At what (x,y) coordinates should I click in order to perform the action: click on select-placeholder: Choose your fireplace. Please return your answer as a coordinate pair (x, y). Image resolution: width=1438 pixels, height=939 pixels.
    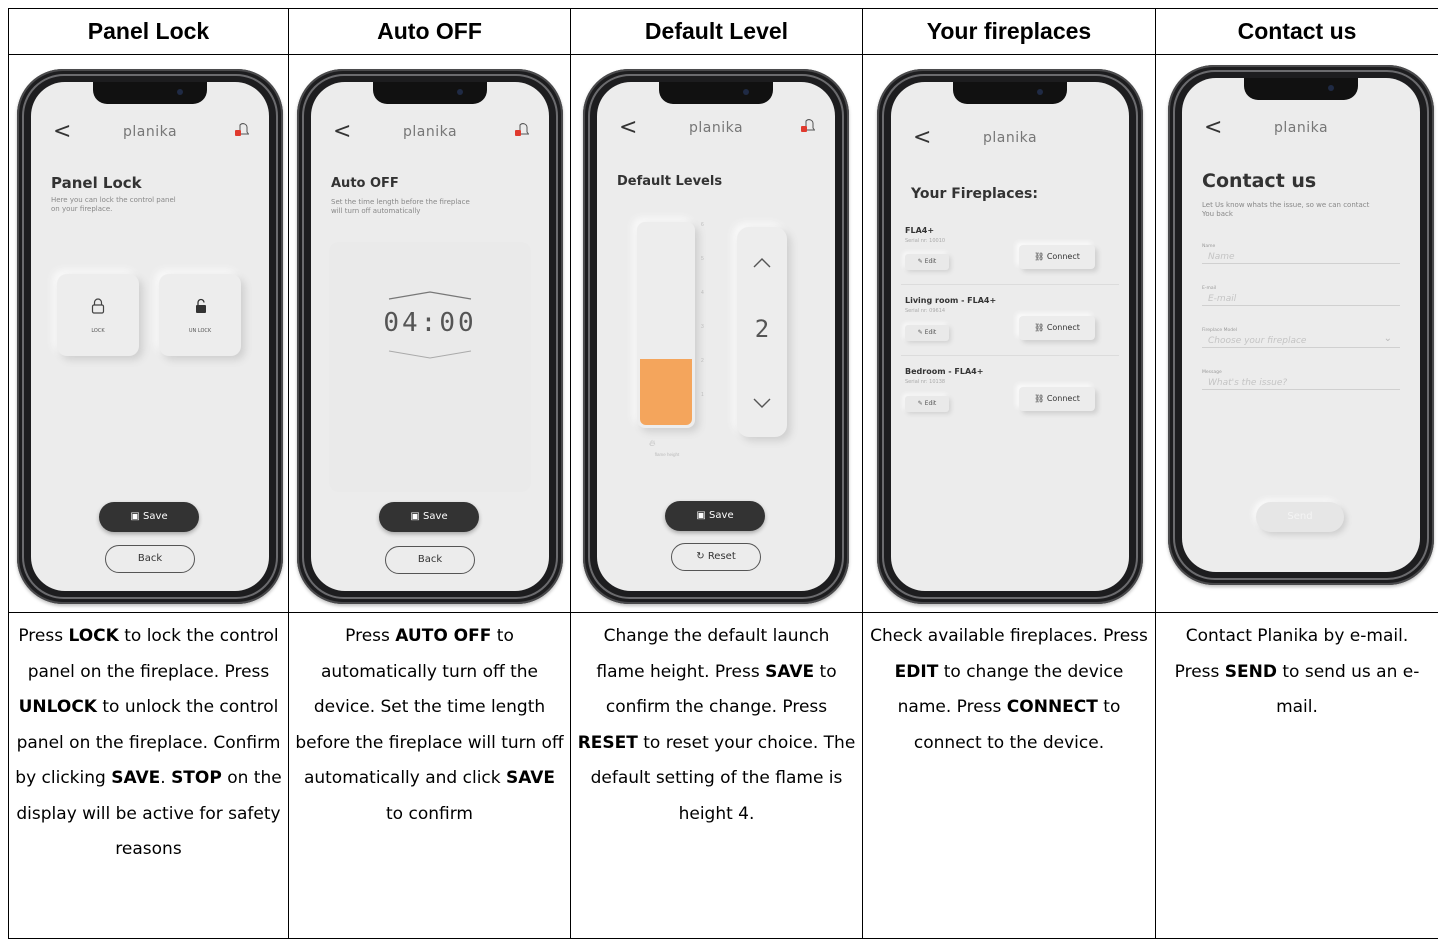
    Looking at the image, I should click on (1257, 341).